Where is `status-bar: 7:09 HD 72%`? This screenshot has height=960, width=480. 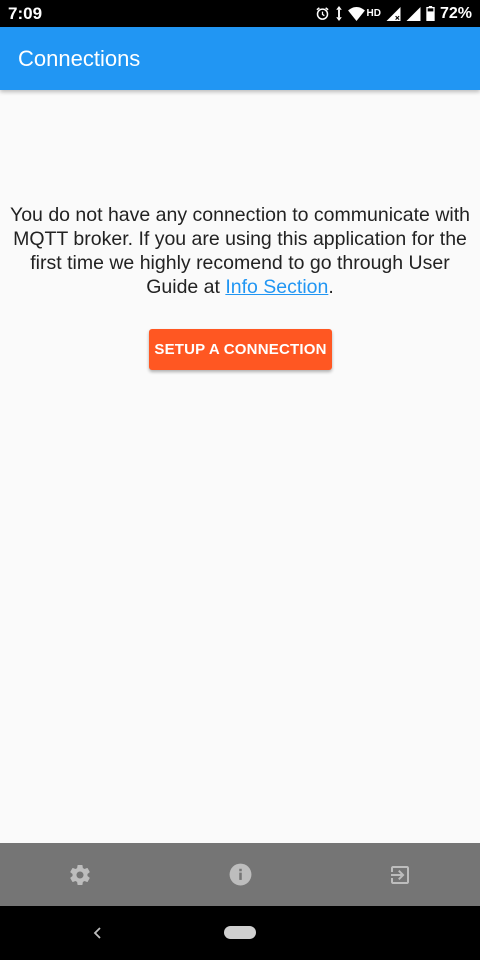
status-bar: 7:09 HD 72% is located at coordinates (240, 13).